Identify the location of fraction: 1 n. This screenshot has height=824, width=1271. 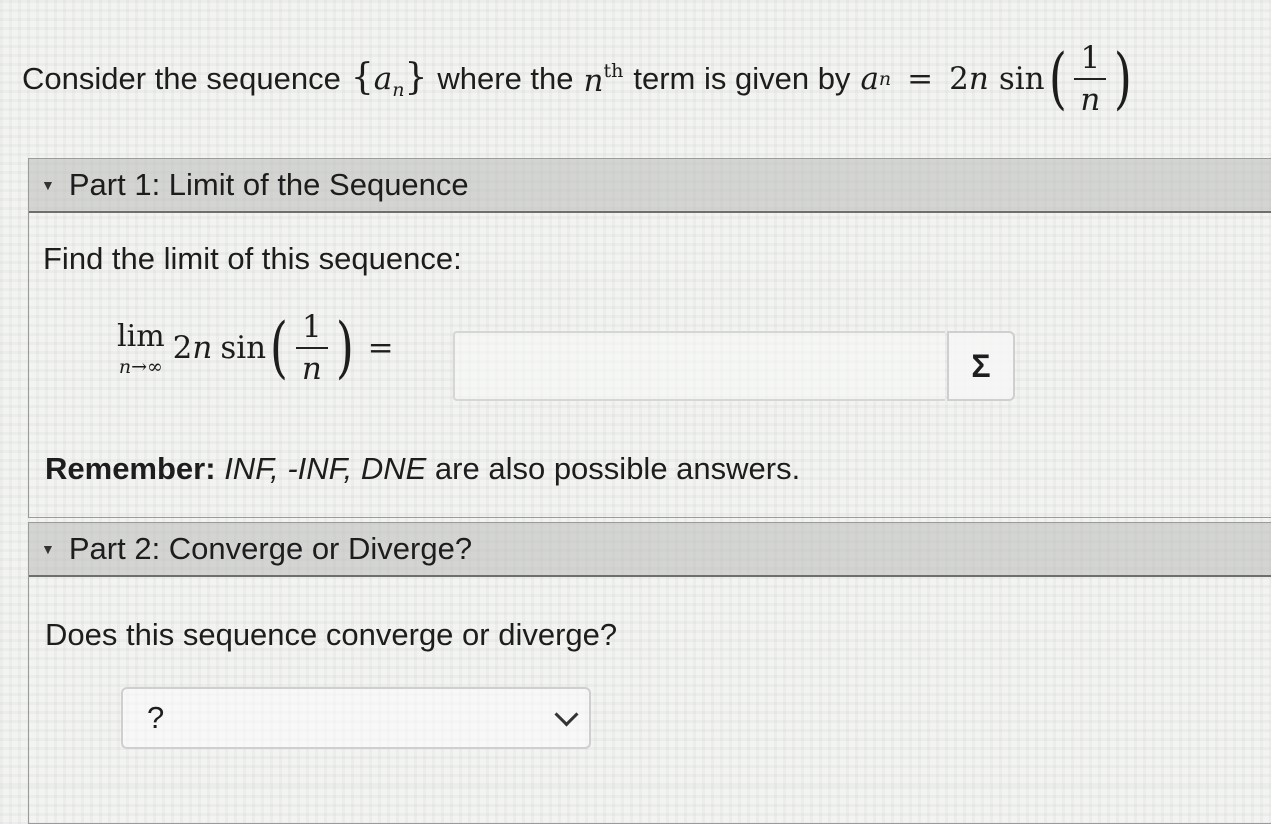
(1090, 79).